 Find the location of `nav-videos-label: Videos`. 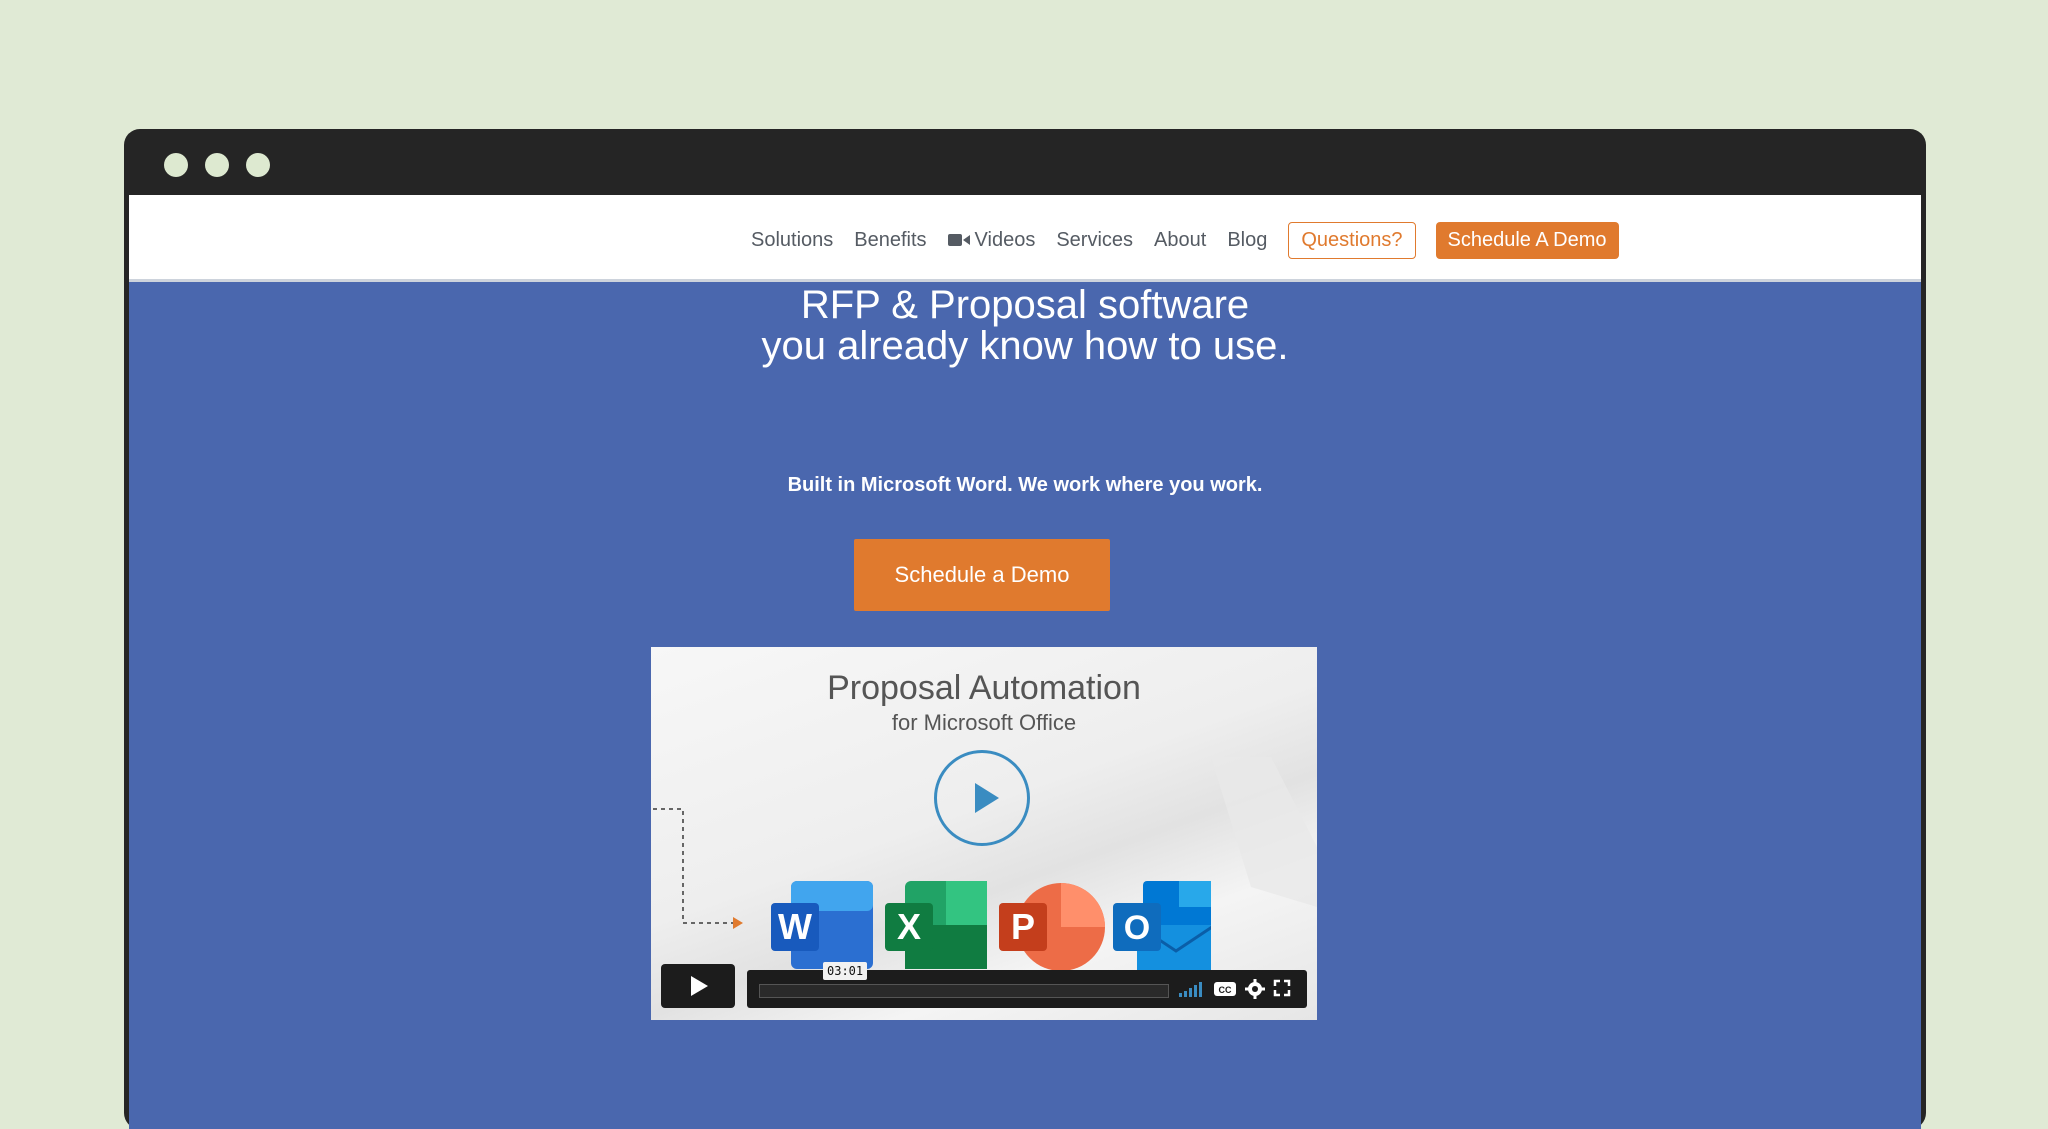

nav-videos-label: Videos is located at coordinates (1005, 239).